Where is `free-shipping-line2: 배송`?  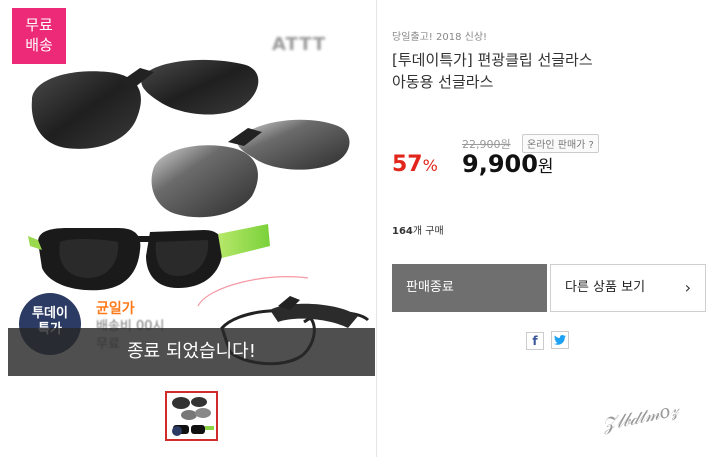
free-shipping-line2: 배송 is located at coordinates (39, 45).